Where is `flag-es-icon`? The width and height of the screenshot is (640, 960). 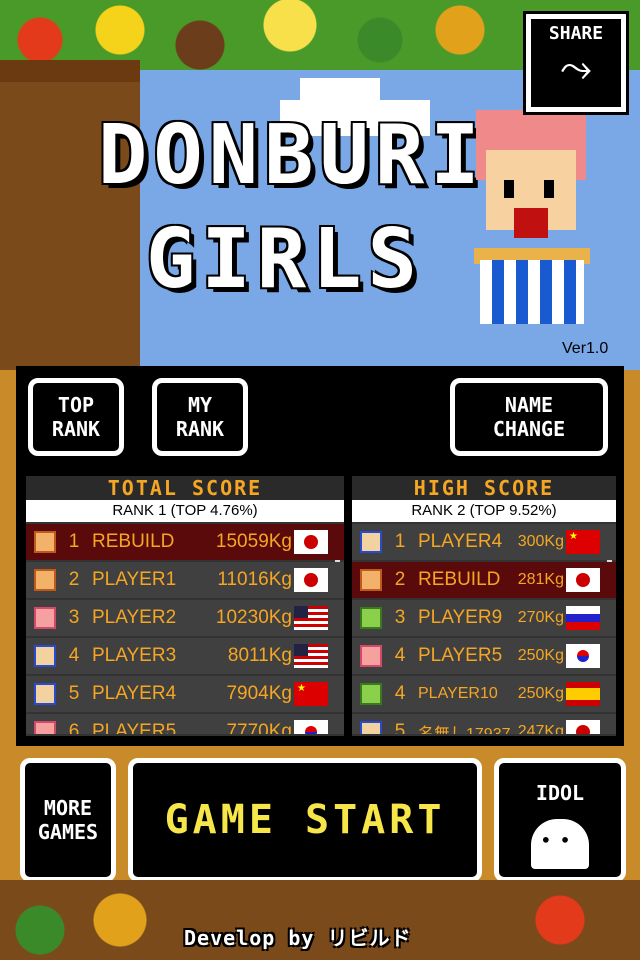 flag-es-icon is located at coordinates (583, 694).